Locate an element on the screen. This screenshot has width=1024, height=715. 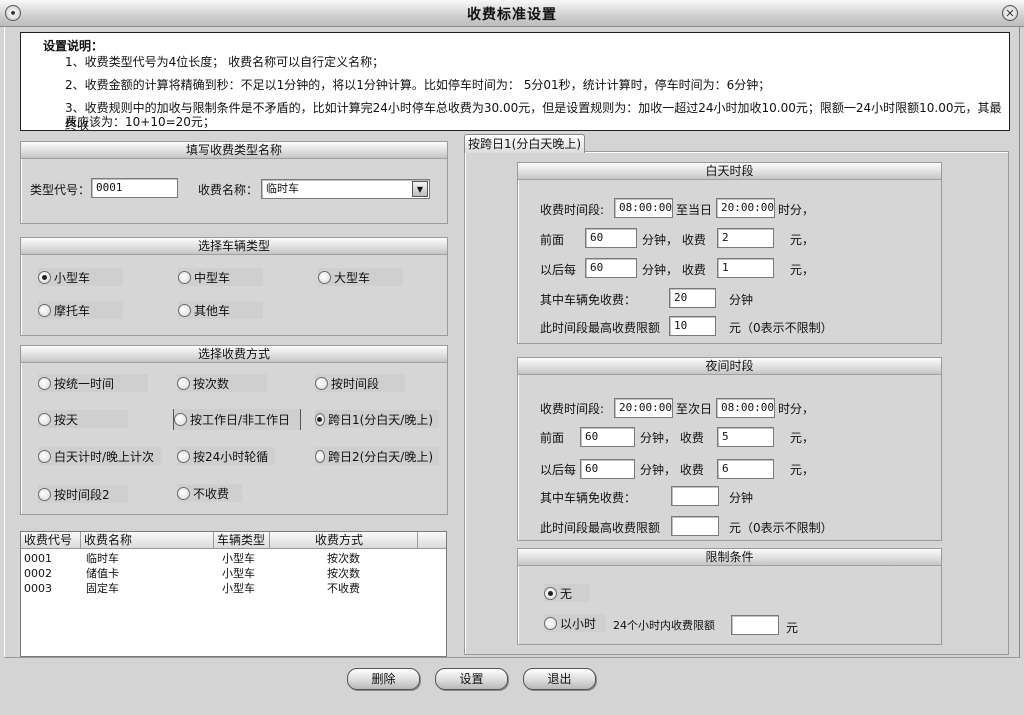
radio-label: 跨日1(分白天/晚上) is located at coordinates (380, 419).